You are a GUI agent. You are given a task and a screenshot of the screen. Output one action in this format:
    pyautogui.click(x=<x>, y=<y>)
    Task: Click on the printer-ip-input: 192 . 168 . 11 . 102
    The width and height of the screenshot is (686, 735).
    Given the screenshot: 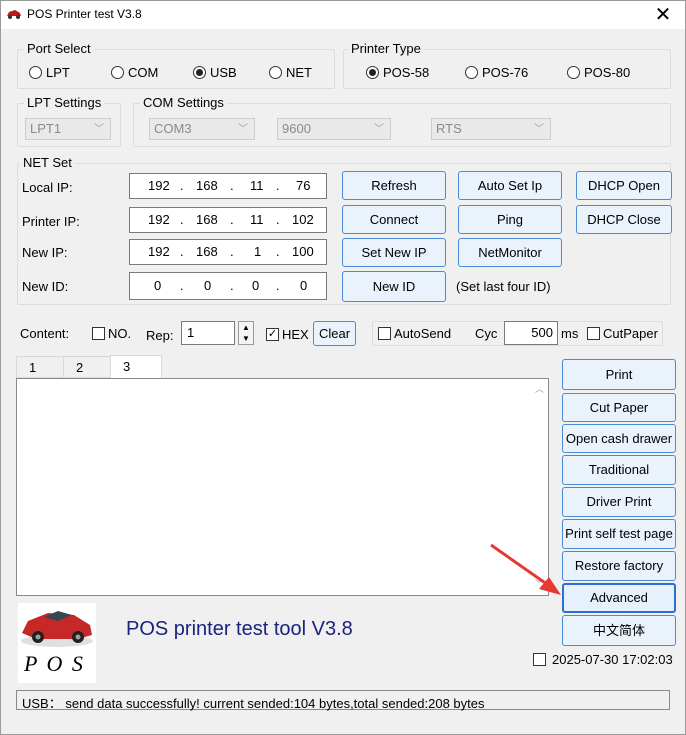 What is the action you would take?
    pyautogui.click(x=228, y=220)
    